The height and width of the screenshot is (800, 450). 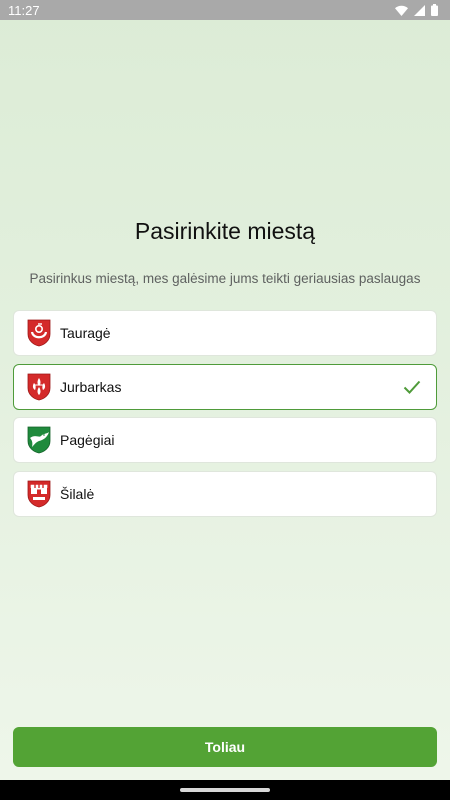 What do you see at coordinates (225, 493) in the screenshot?
I see `city-option-silale: Šilalė` at bounding box center [225, 493].